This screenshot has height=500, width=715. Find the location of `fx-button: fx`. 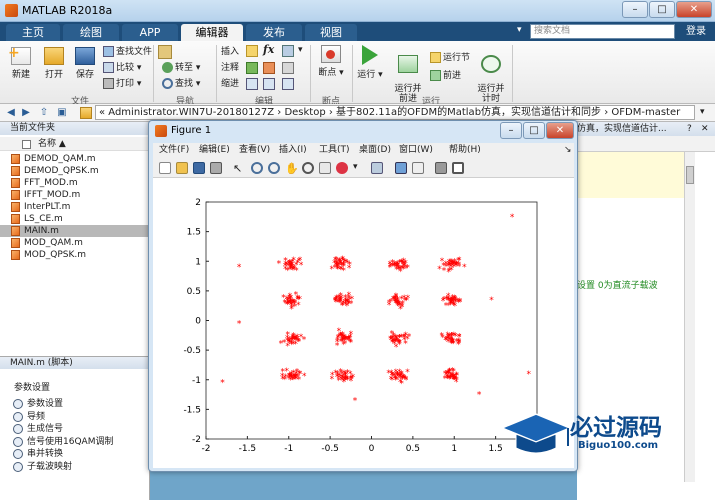

fx-button: fx is located at coordinates (268, 49).